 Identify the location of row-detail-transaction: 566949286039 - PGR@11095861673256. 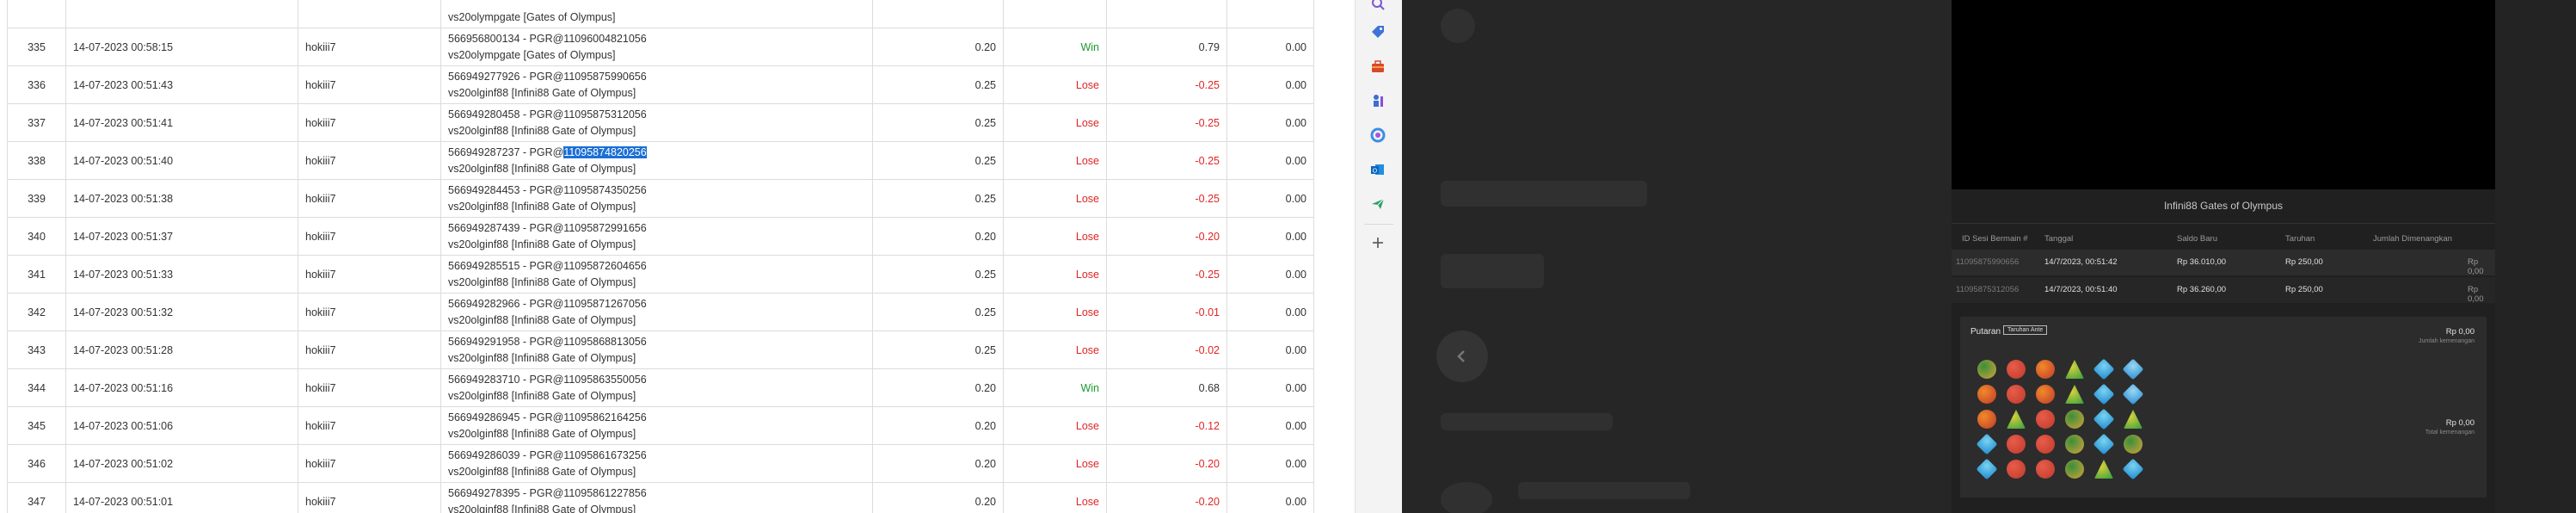
(547, 454).